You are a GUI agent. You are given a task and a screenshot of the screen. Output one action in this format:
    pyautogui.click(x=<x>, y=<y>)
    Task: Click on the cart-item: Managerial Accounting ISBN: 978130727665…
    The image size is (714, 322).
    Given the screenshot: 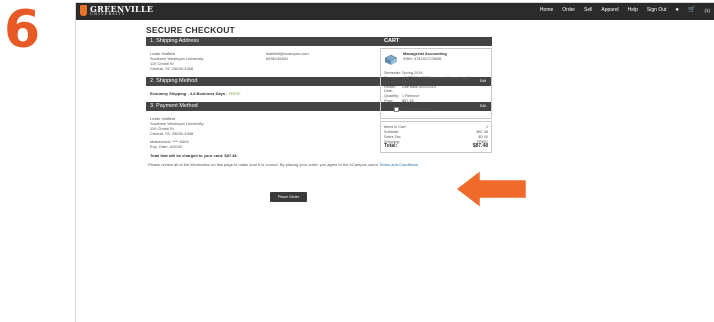 What is the action you would take?
    pyautogui.click(x=436, y=84)
    